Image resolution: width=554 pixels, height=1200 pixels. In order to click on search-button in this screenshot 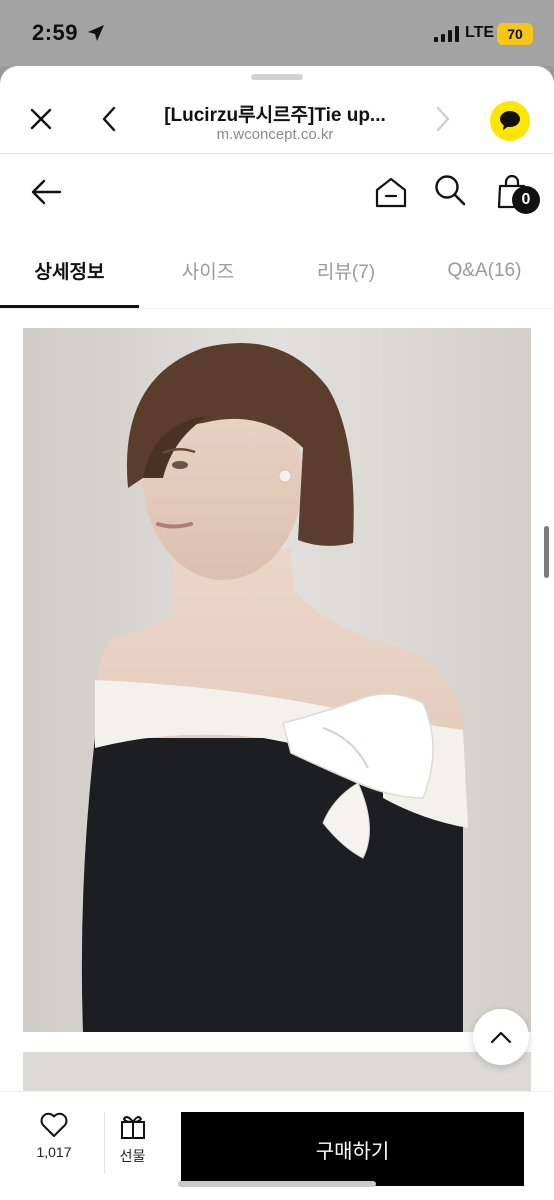, I will do `click(450, 190)`.